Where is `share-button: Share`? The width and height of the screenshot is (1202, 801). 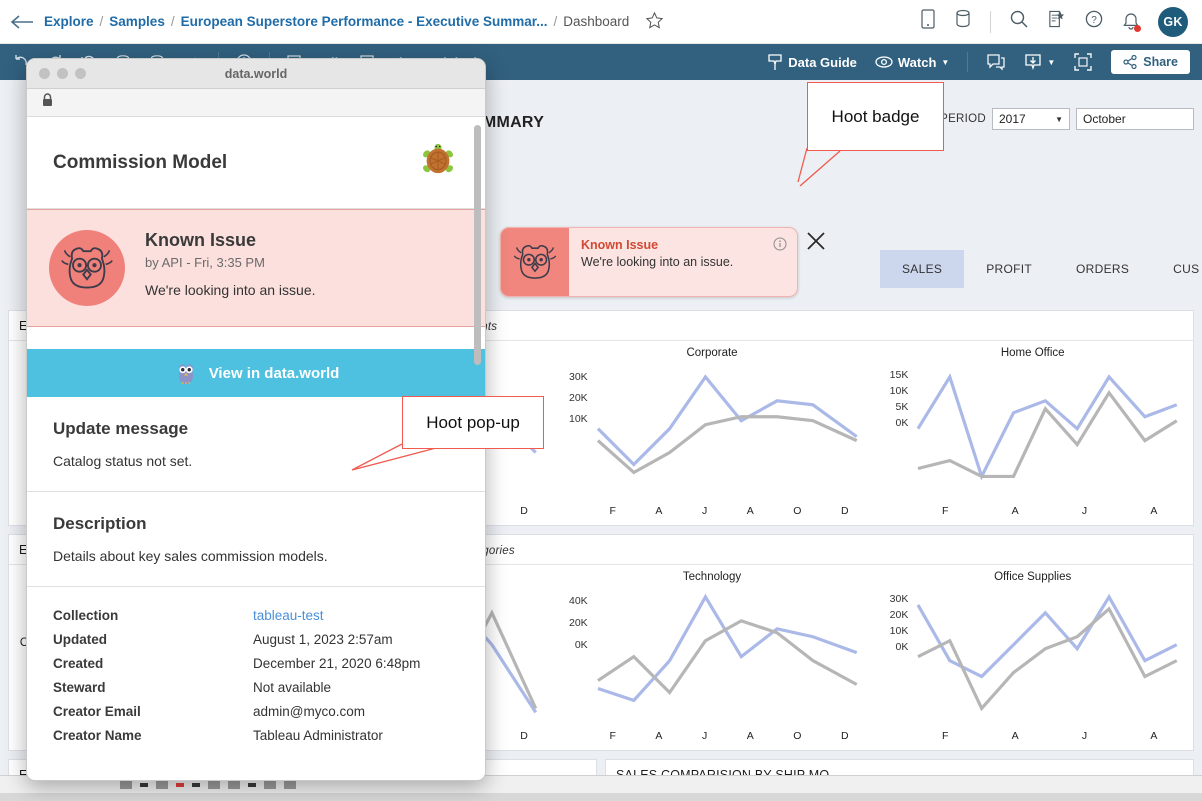 share-button: Share is located at coordinates (1150, 62).